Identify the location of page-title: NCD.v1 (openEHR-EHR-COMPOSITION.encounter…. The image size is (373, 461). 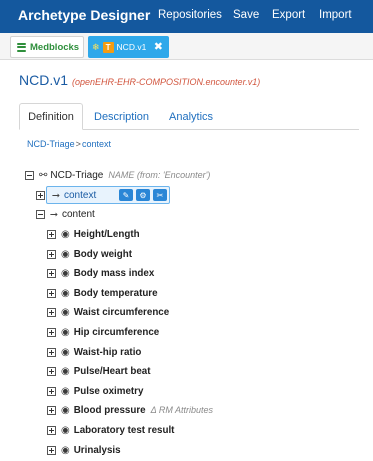
(139, 80).